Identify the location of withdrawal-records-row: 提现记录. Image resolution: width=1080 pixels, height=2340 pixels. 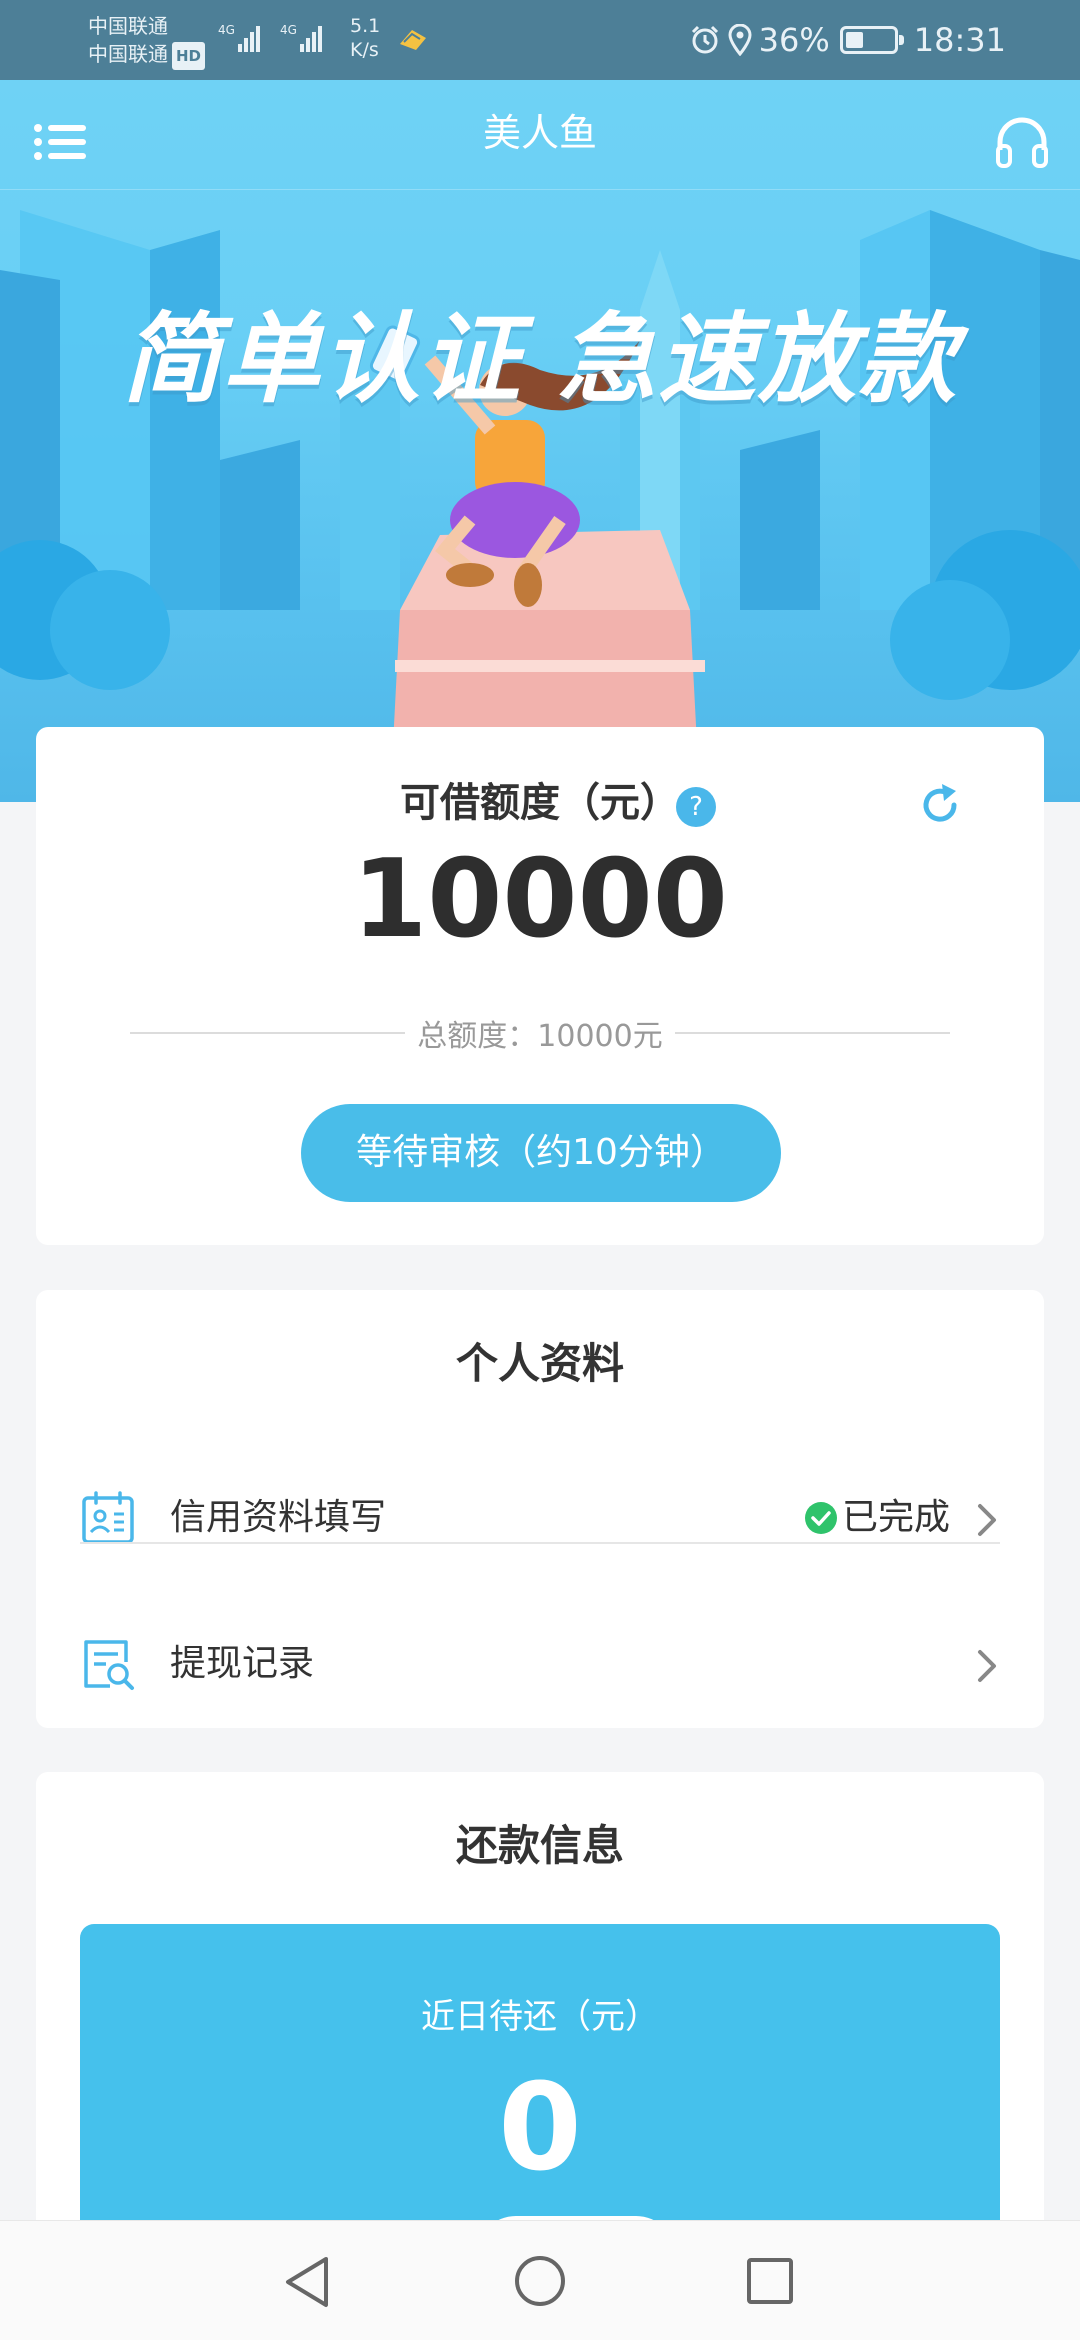
(540, 1666).